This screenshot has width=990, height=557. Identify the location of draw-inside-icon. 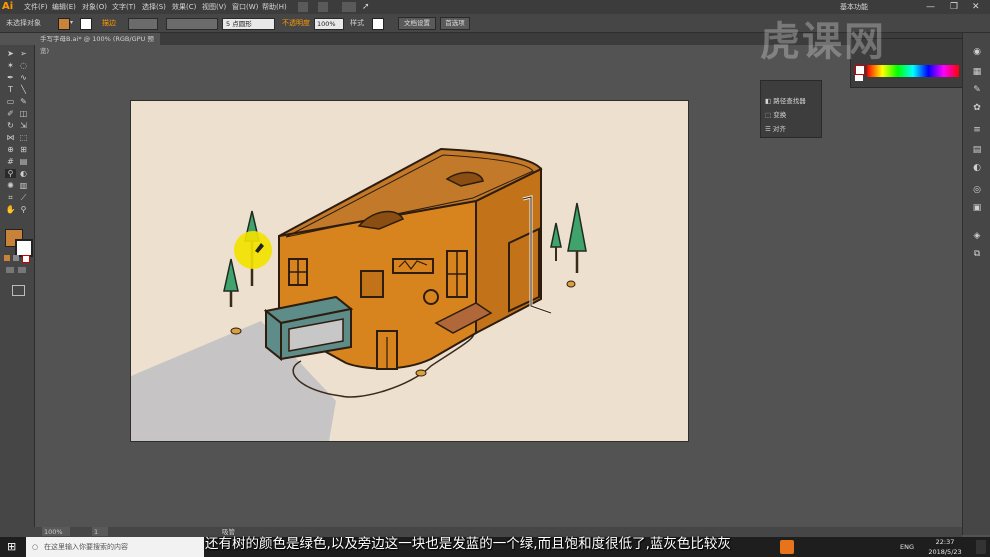
(22, 270).